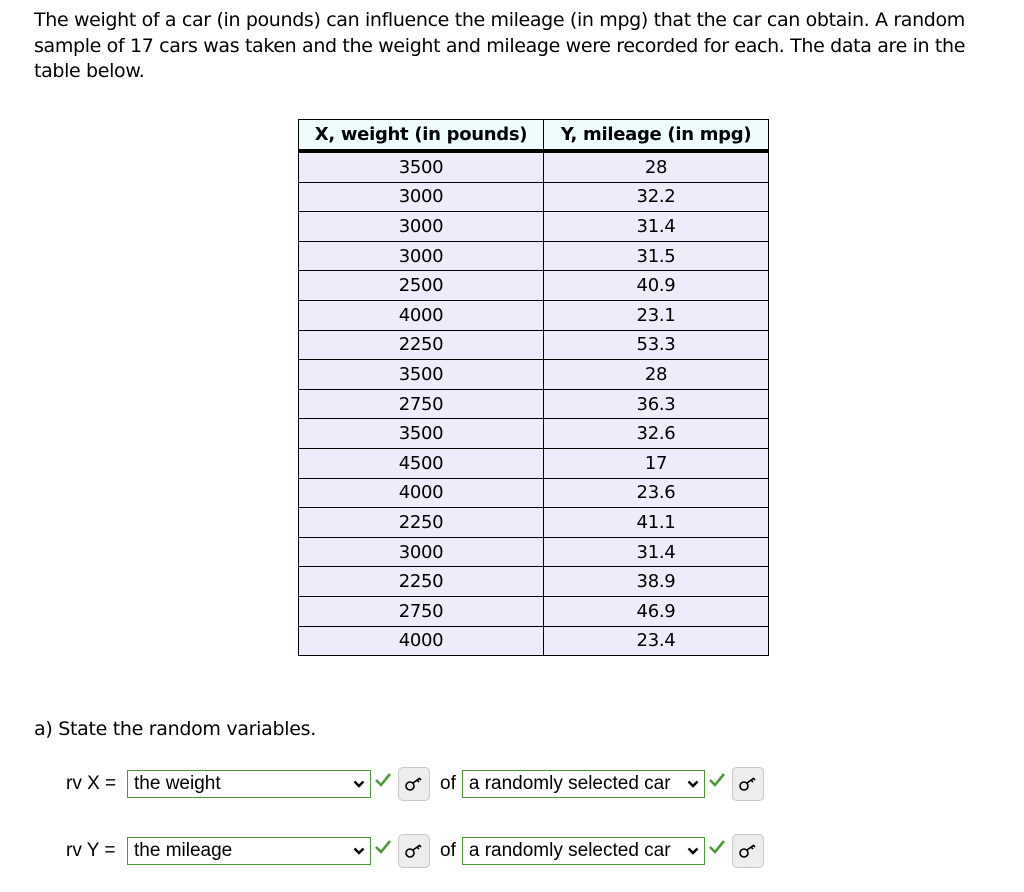  What do you see at coordinates (656, 641) in the screenshot?
I see `mileage-cell: 23.4` at bounding box center [656, 641].